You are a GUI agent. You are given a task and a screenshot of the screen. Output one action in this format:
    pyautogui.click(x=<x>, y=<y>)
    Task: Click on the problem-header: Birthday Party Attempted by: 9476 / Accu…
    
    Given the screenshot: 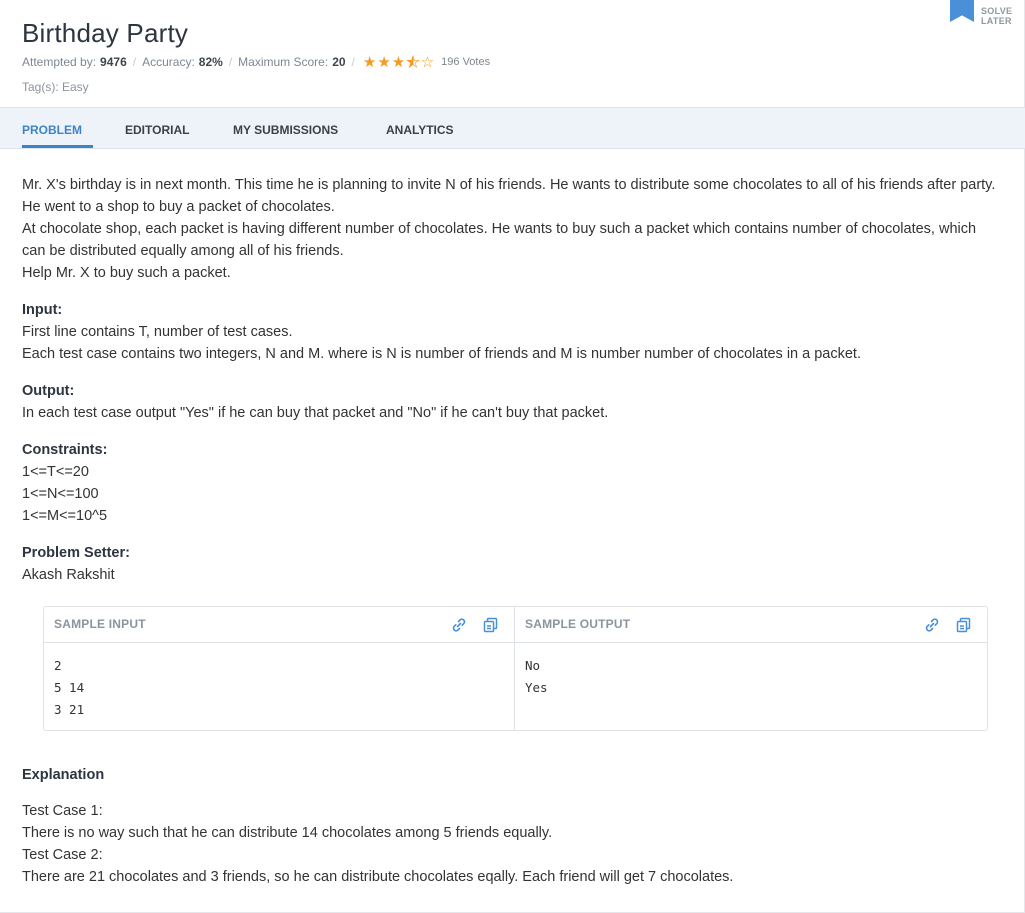 What is the action you would take?
    pyautogui.click(x=512, y=53)
    